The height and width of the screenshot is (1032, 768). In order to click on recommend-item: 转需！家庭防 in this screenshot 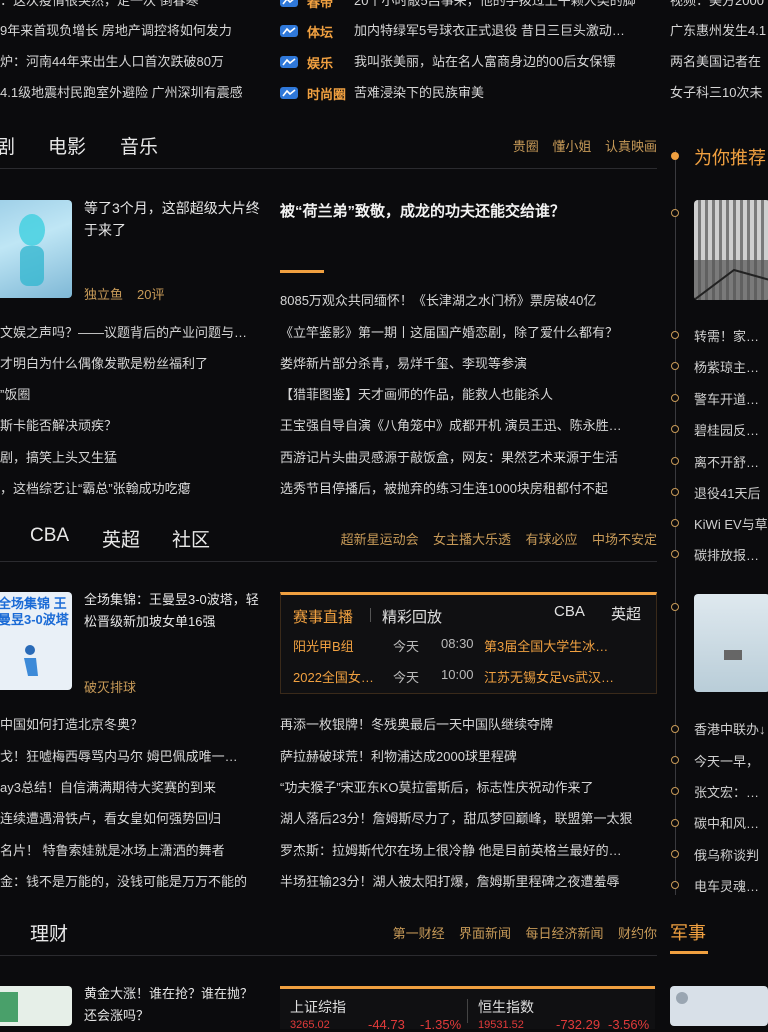, I will do `click(731, 335)`.